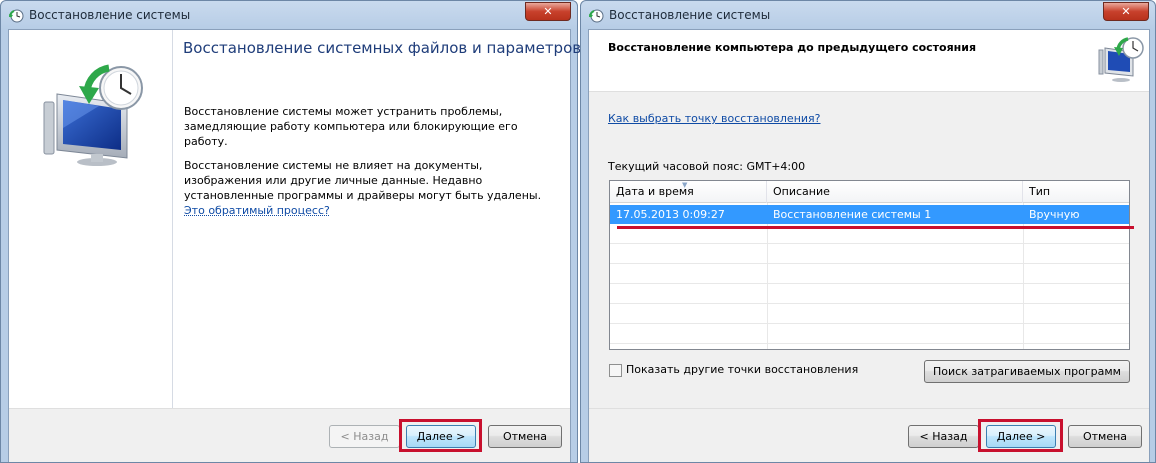 This screenshot has width=1156, height=463. I want to click on reversible-process-link: Это обратимый процесс?, so click(257, 210).